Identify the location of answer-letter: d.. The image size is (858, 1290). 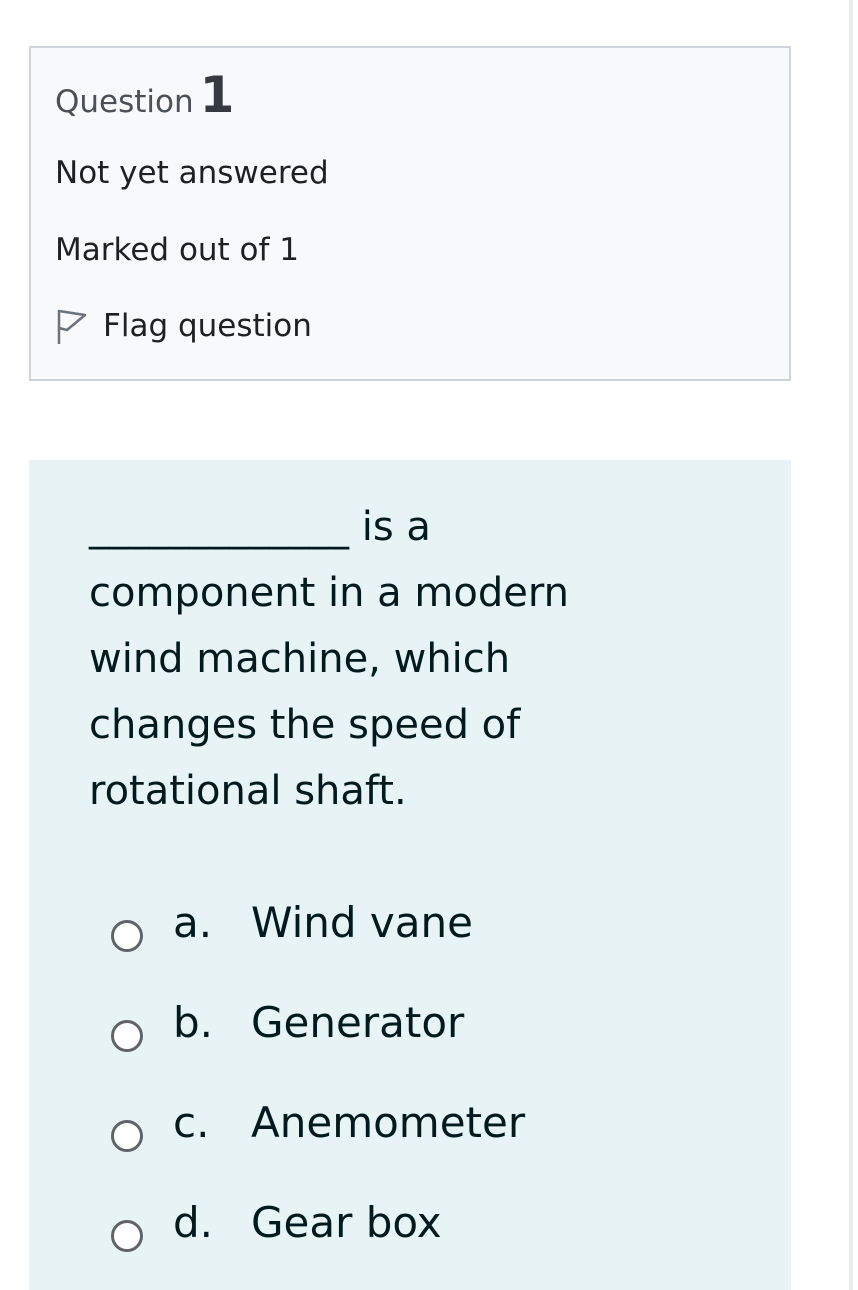
(193, 1222).